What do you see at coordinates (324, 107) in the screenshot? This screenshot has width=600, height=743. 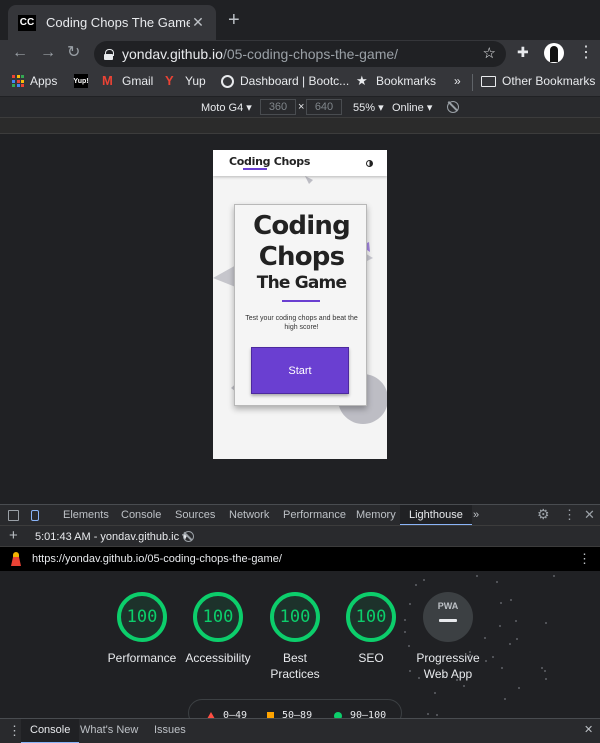 I see `viewport-height-input: 640` at bounding box center [324, 107].